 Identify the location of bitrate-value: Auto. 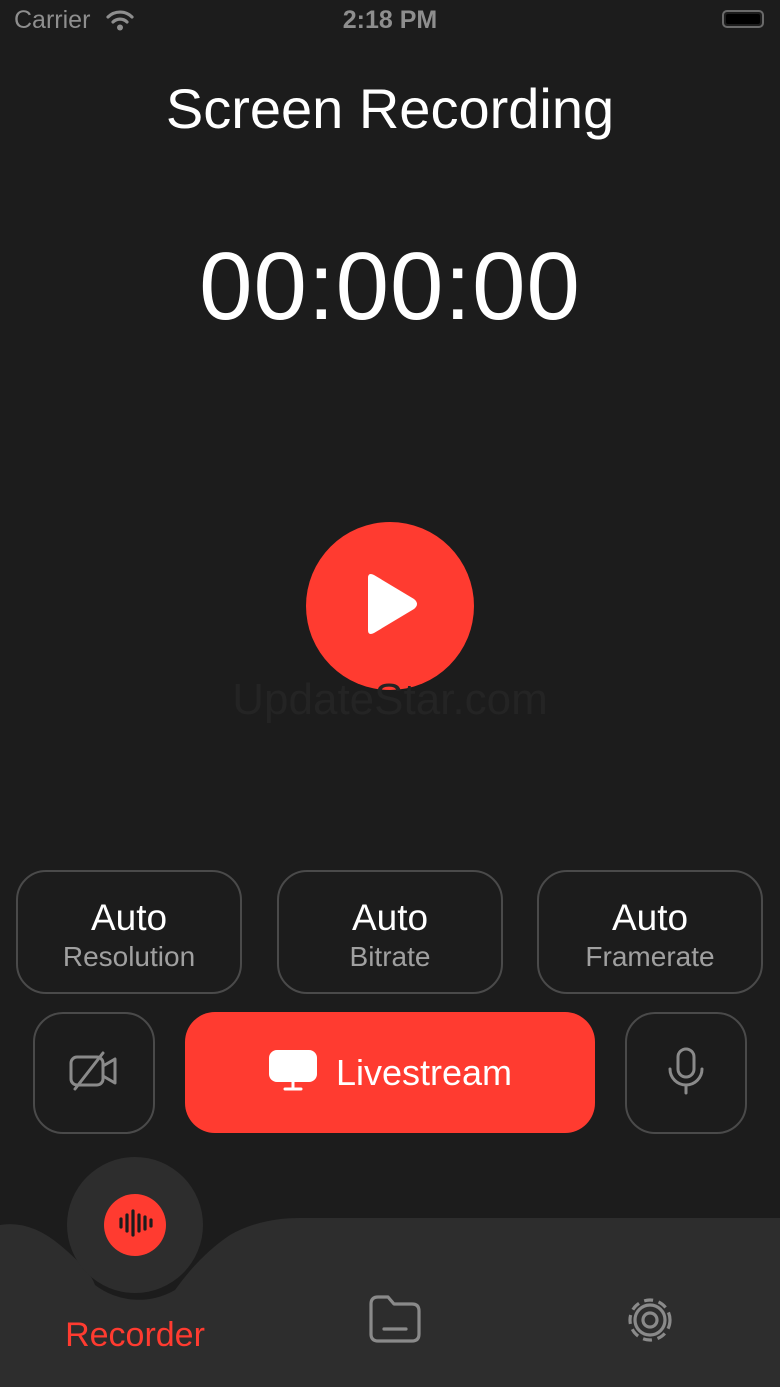
(390, 917).